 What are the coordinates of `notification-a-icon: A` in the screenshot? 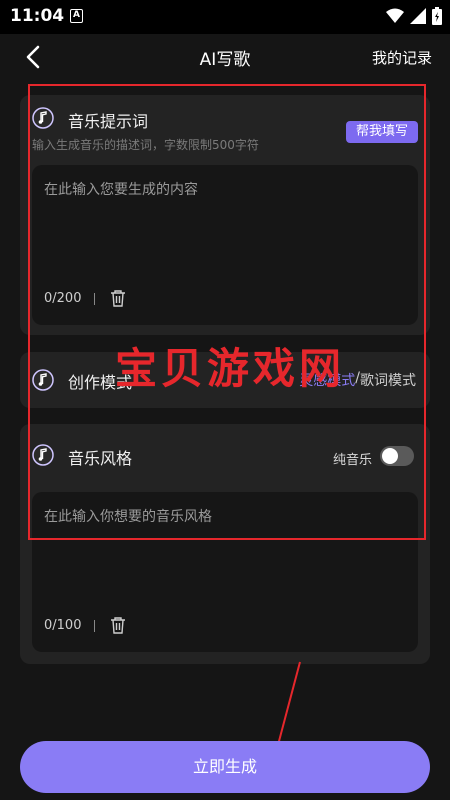 It's located at (76, 16).